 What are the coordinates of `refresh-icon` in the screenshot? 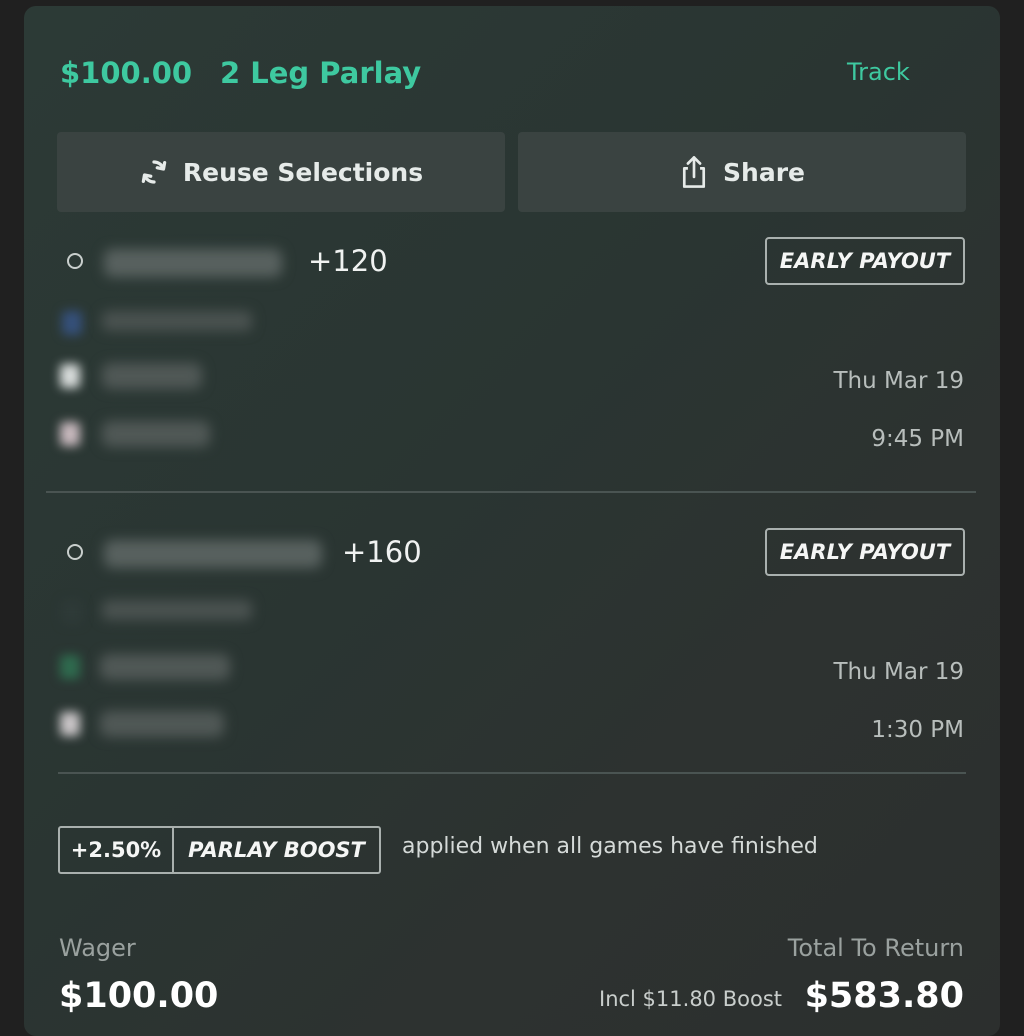 It's located at (154, 172).